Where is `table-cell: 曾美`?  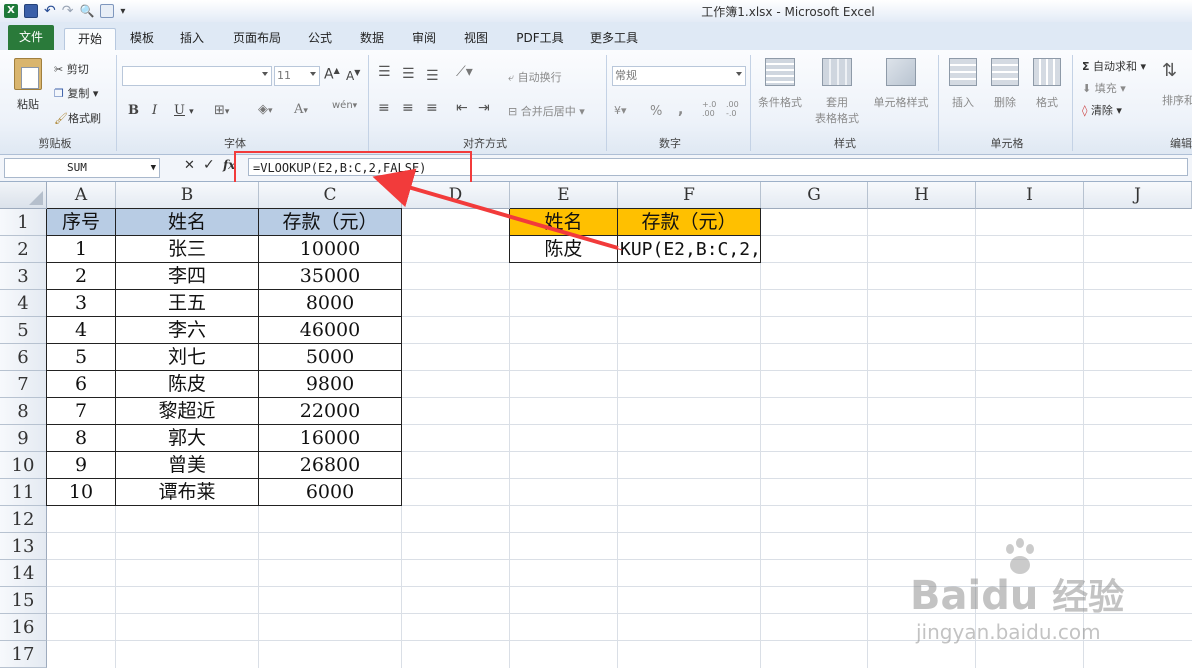
table-cell: 曾美 is located at coordinates (187, 465).